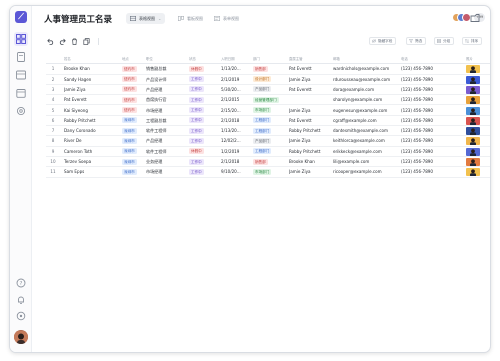  Describe the element at coordinates (236, 80) in the screenshot. I see `cell-date: 2/1/2019` at that location.